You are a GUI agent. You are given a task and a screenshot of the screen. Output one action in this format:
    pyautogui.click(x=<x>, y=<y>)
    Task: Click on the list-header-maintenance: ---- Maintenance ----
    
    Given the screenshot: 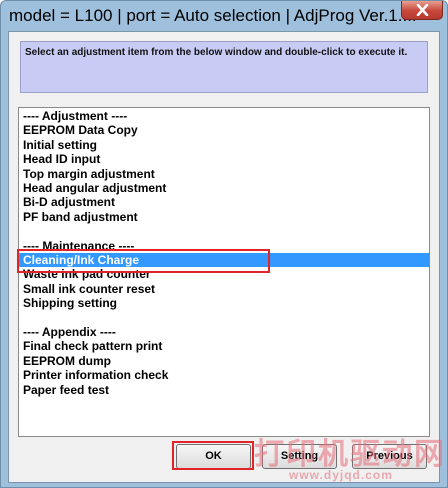 What is the action you would take?
    pyautogui.click(x=79, y=245)
    